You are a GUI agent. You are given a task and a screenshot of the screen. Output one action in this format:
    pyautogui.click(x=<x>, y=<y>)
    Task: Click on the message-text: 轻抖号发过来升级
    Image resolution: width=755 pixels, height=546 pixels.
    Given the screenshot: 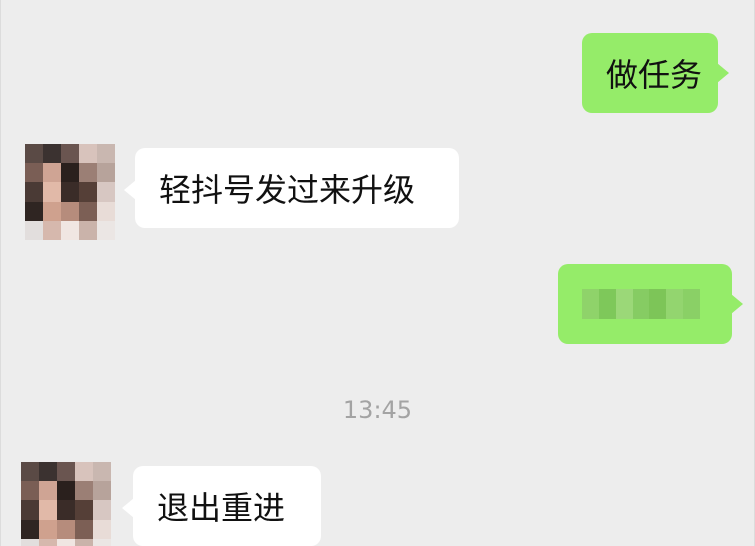 What is the action you would take?
    pyautogui.click(x=287, y=190)
    